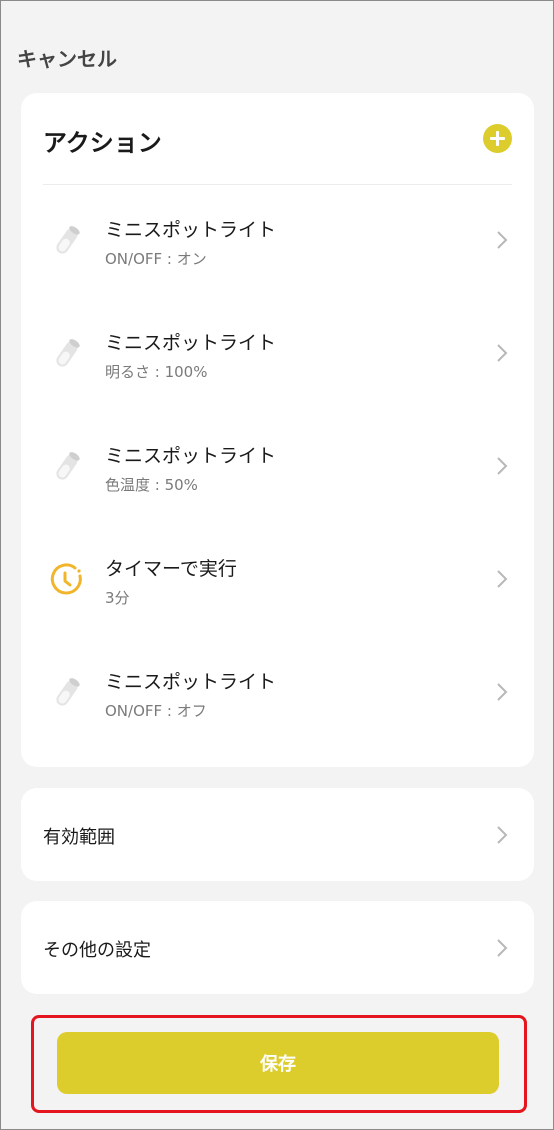 The height and width of the screenshot is (1130, 554). I want to click on effective-range-row: 有効範囲, so click(277, 834).